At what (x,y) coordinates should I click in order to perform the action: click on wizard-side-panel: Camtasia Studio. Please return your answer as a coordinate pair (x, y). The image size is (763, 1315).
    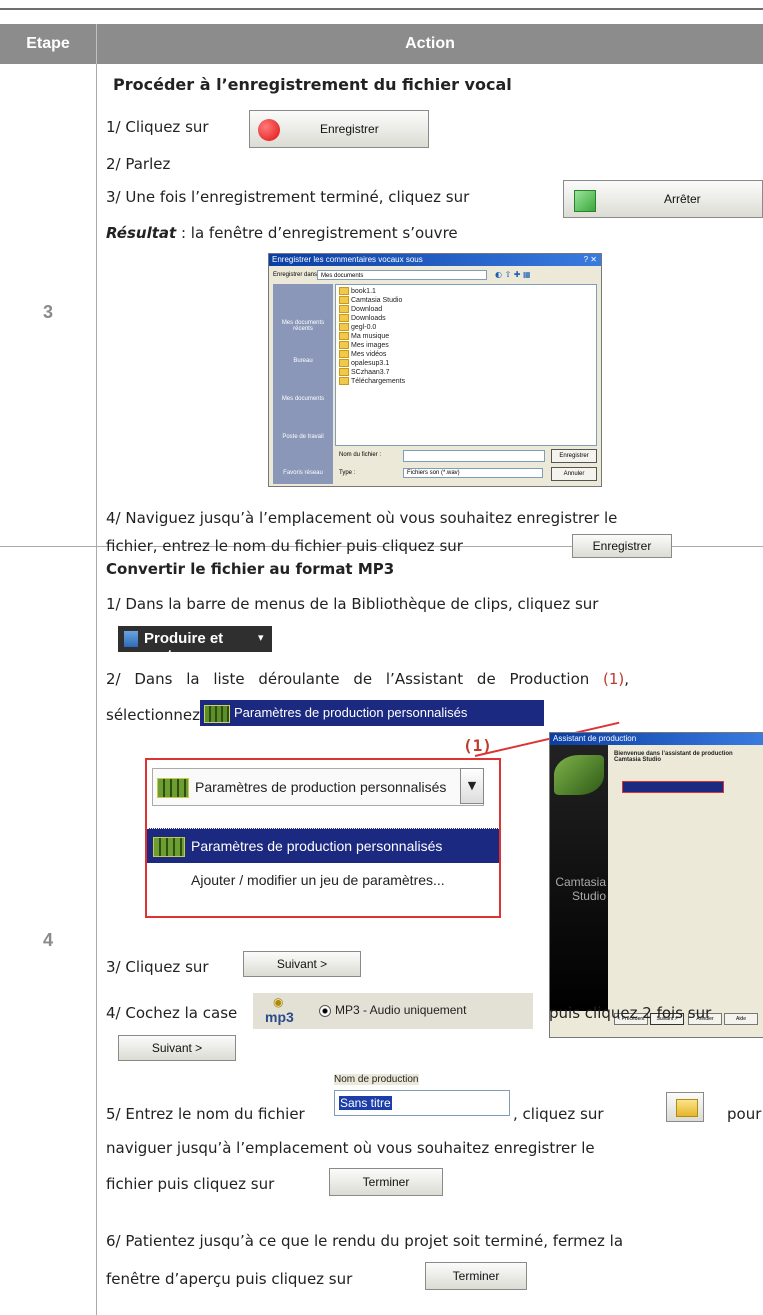
    Looking at the image, I should click on (579, 878).